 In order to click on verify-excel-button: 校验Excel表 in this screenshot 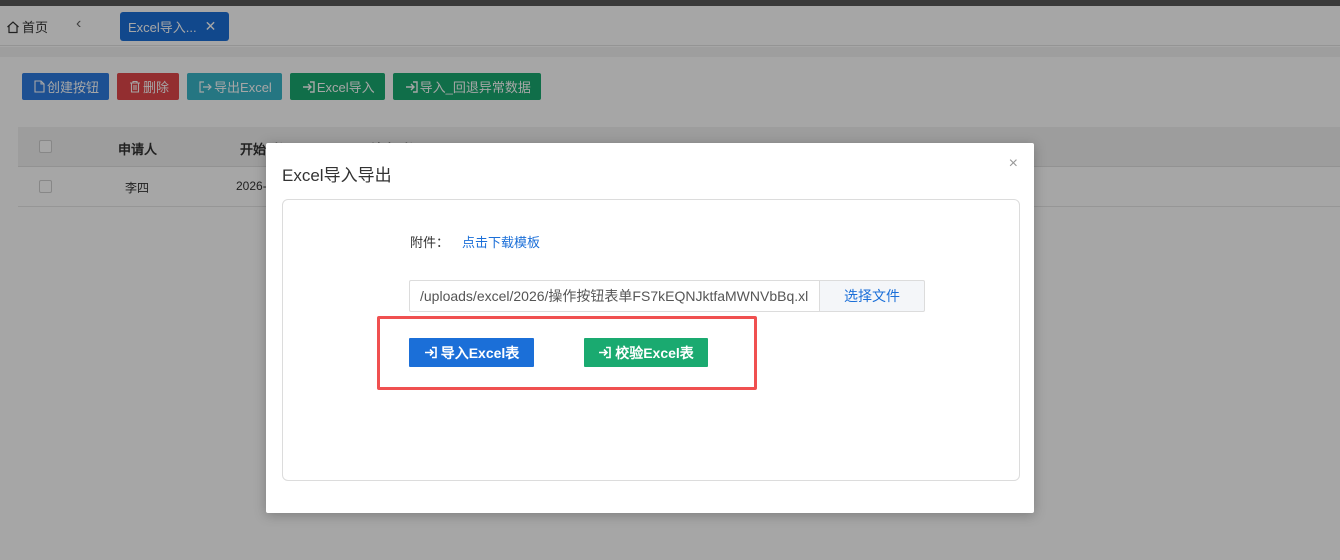, I will do `click(646, 352)`.